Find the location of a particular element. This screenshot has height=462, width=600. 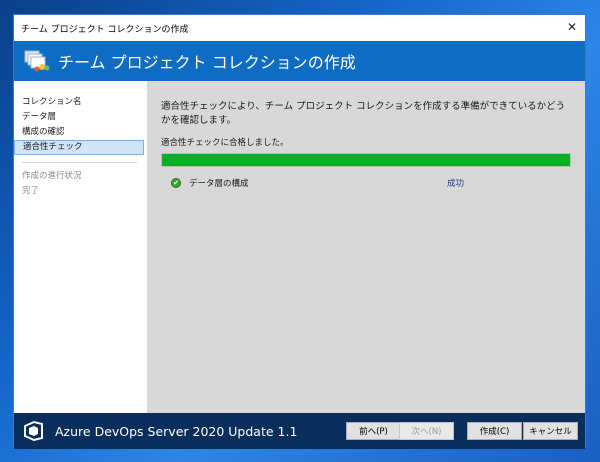

sidebar-divider is located at coordinates (79, 162).